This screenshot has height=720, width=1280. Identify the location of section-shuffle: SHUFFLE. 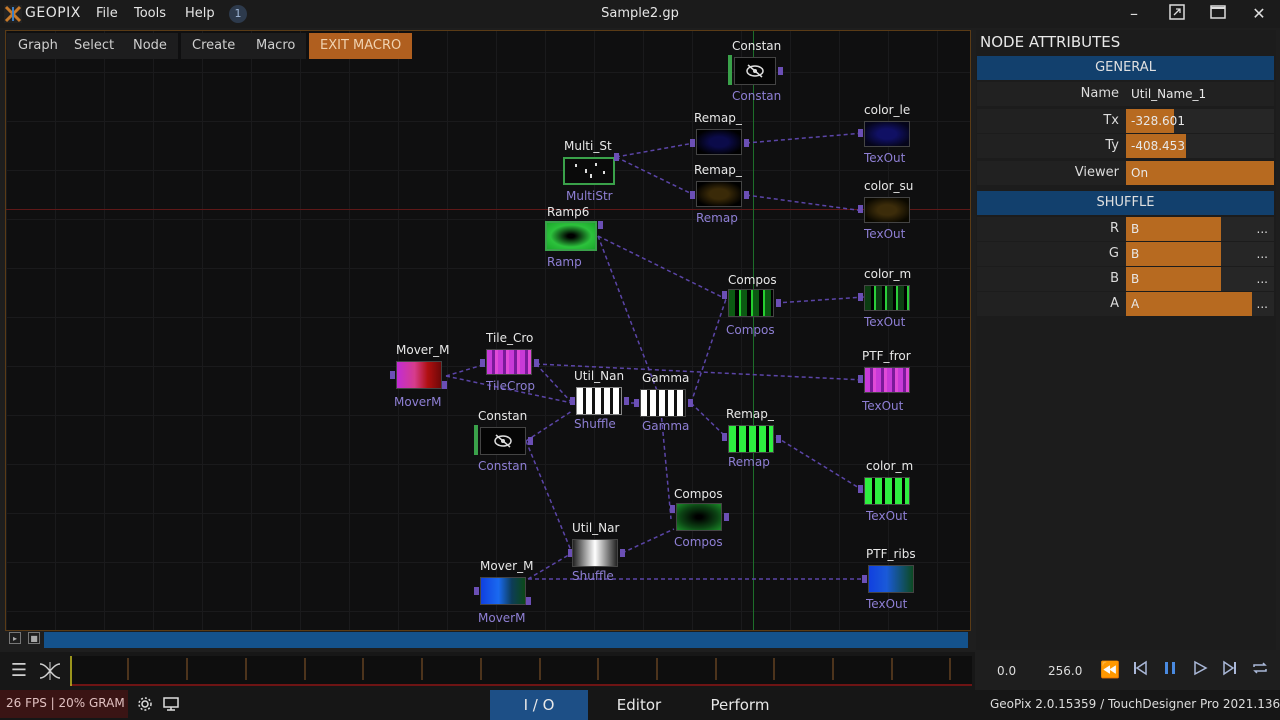
(1125, 203).